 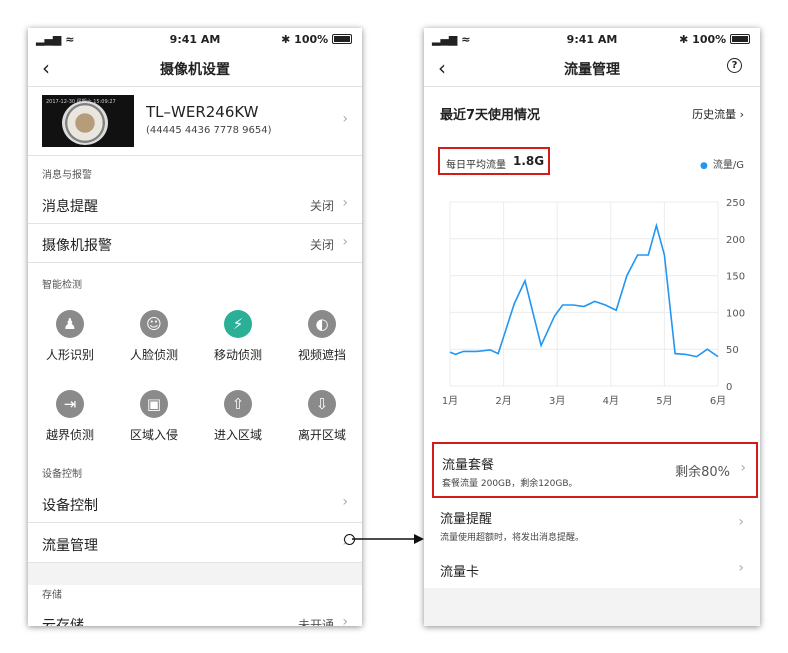 What do you see at coordinates (584, 290) in the screenshot?
I see `traffic-series-line` at bounding box center [584, 290].